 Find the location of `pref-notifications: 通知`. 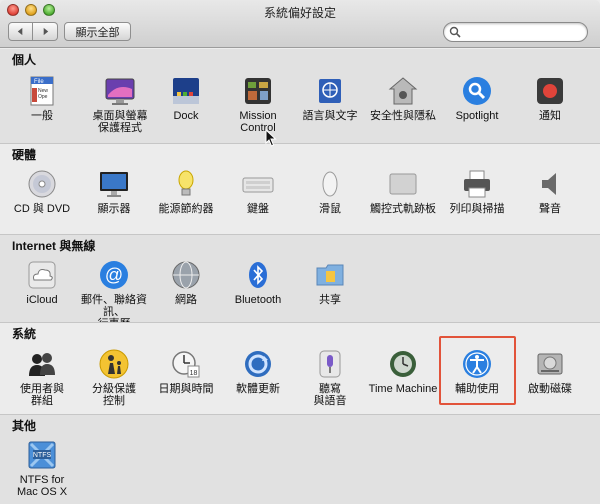

pref-notifications: 通知 is located at coordinates (550, 98).